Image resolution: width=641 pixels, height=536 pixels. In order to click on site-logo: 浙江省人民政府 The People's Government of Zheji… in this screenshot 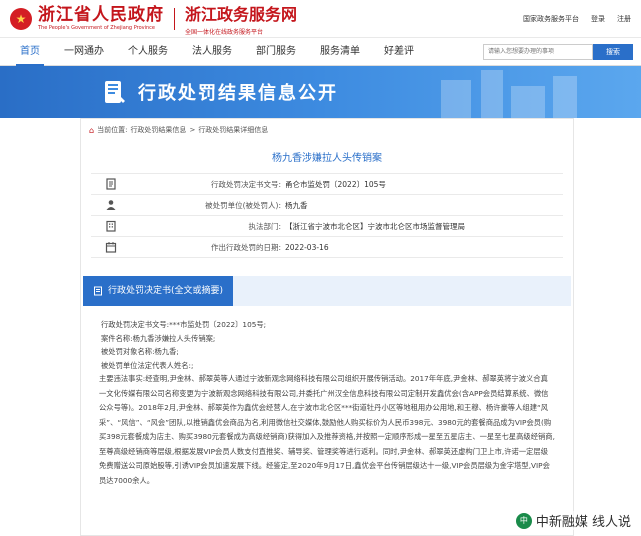, I will do `click(101, 17)`.